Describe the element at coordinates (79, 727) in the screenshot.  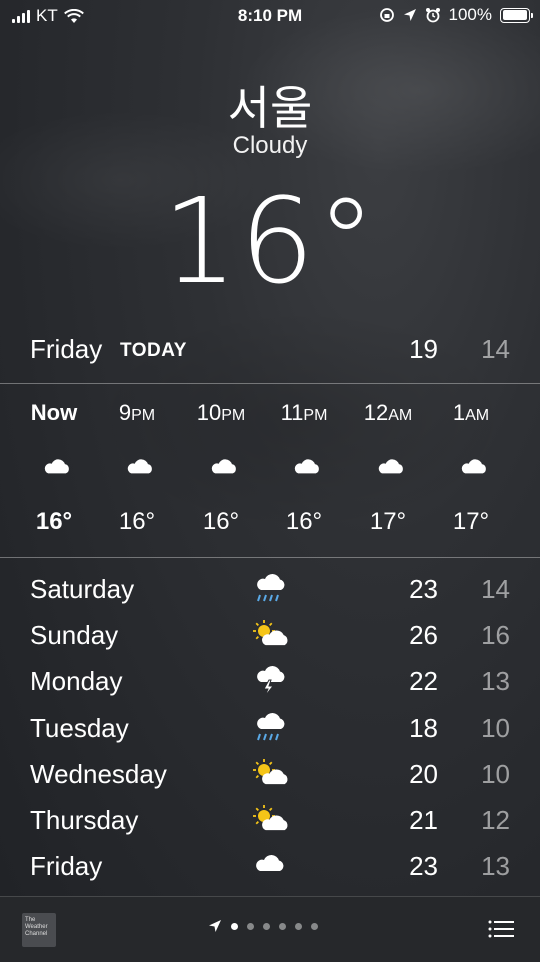
I see `day-name: Tuesday` at that location.